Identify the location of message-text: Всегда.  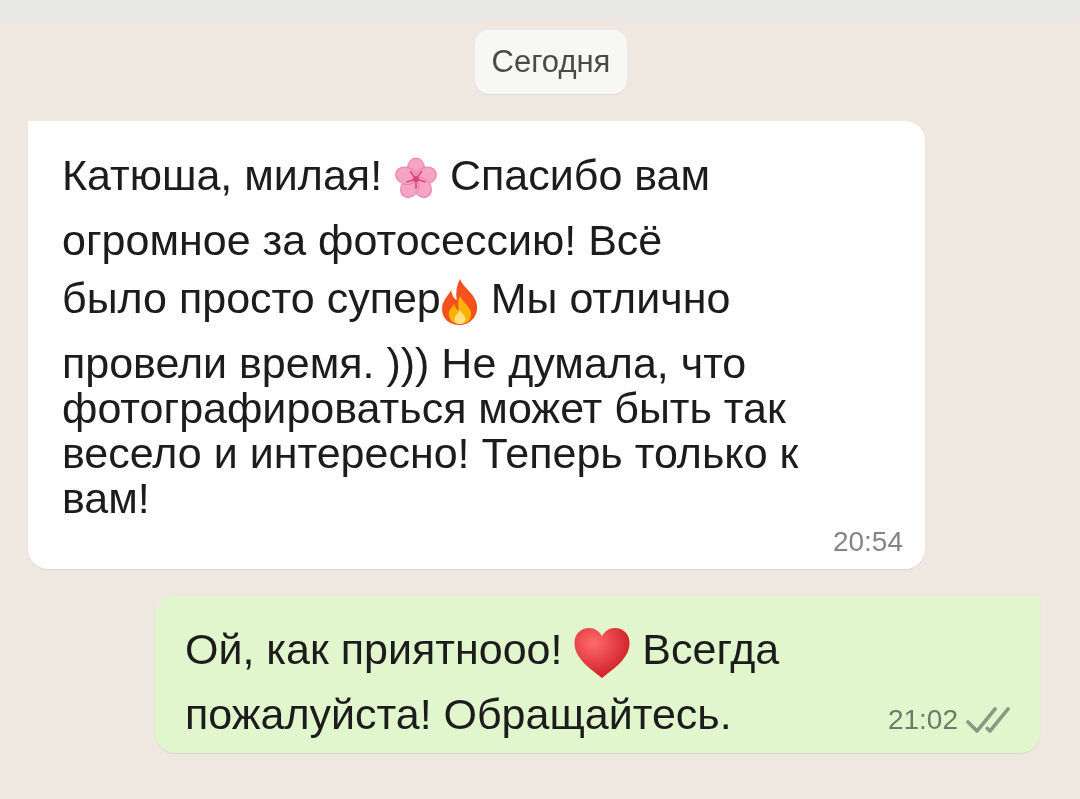
(710, 649).